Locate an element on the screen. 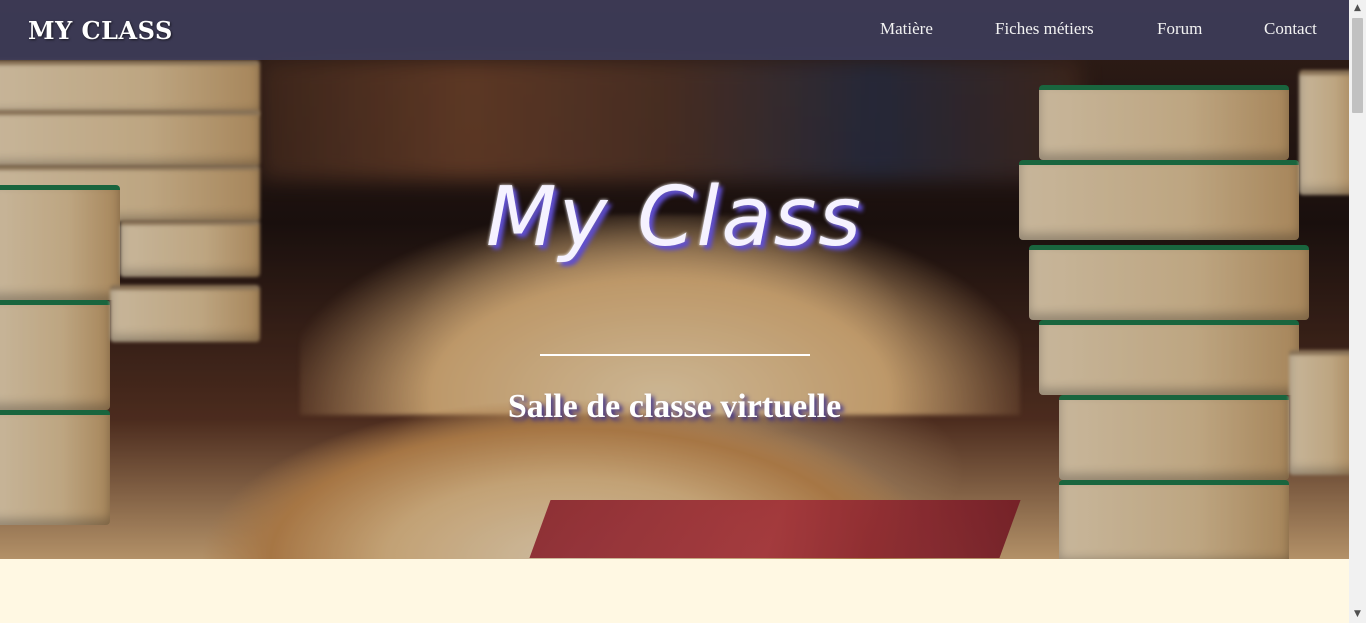 This screenshot has width=1366, height=623. nav-link-fiches-metiers: Fiches métiers is located at coordinates (1044, 29).